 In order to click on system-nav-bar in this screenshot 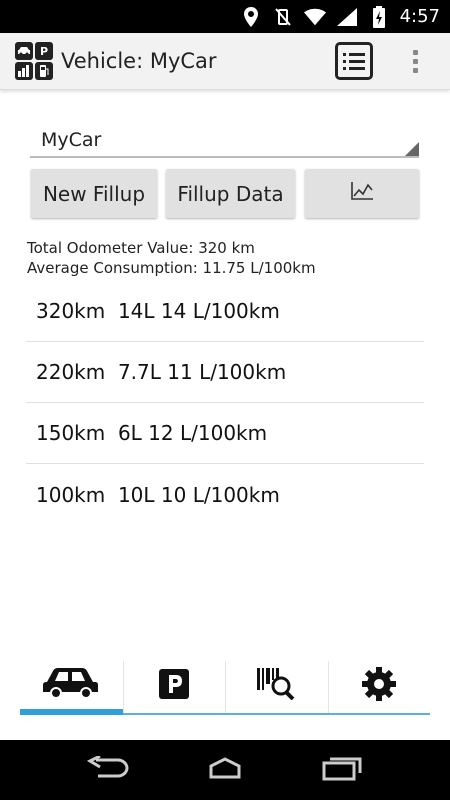, I will do `click(225, 770)`.